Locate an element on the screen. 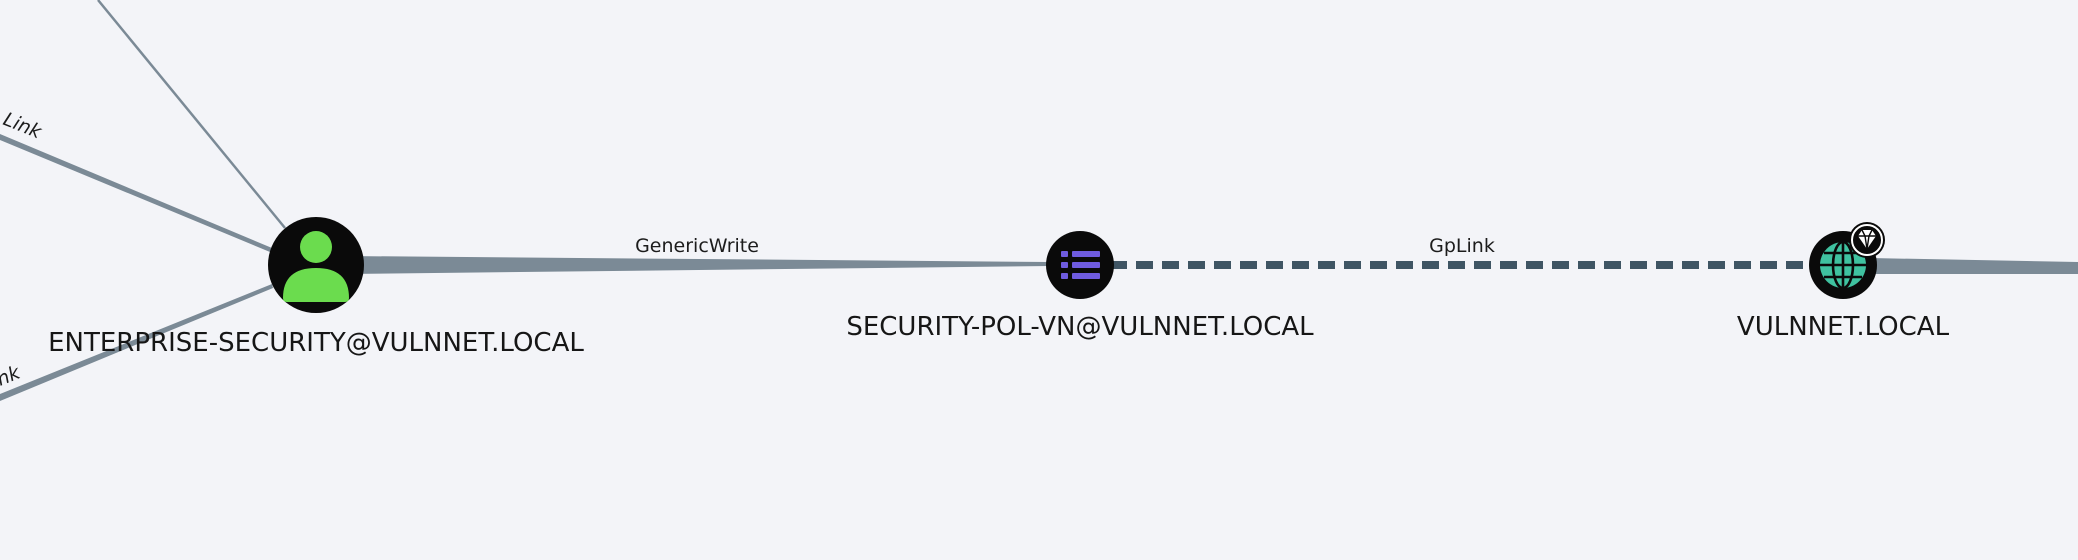 The image size is (2078, 560). node-label-enterprise-security: ENTERPRISE-SECURITY@VULNNET.LOCAL is located at coordinates (316, 343).